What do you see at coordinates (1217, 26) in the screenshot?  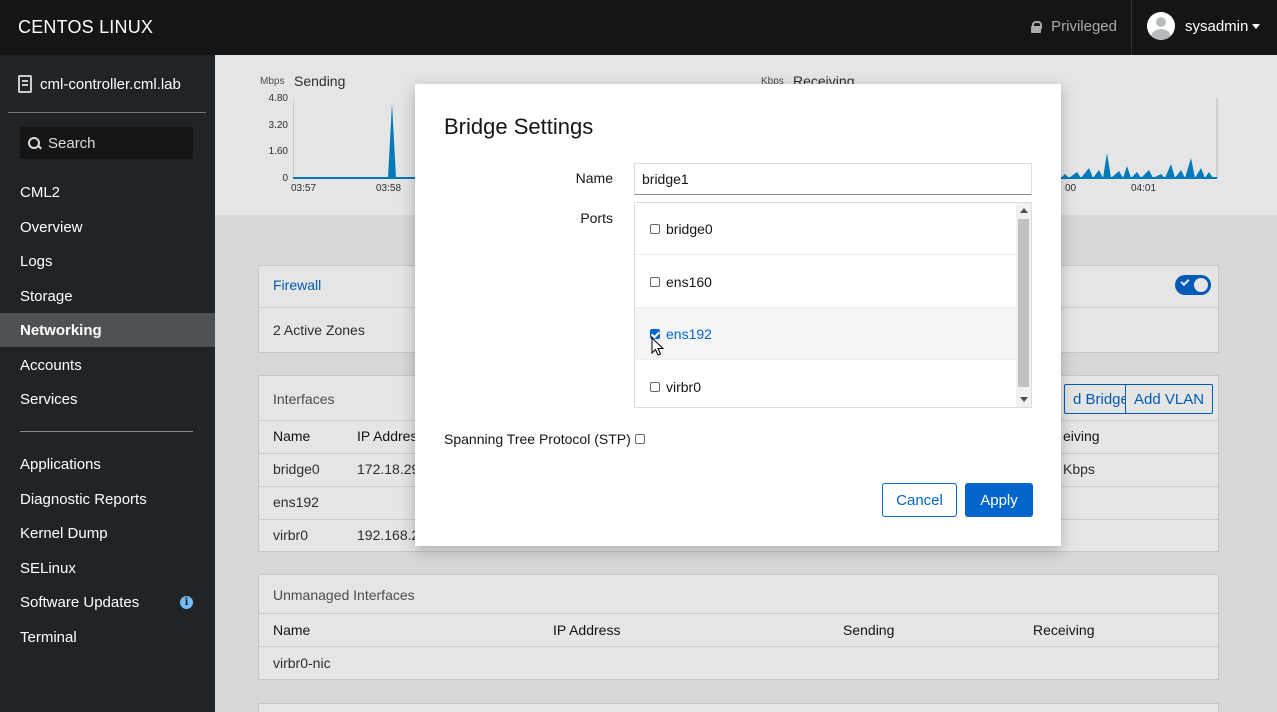 I see `username: sysadmin` at bounding box center [1217, 26].